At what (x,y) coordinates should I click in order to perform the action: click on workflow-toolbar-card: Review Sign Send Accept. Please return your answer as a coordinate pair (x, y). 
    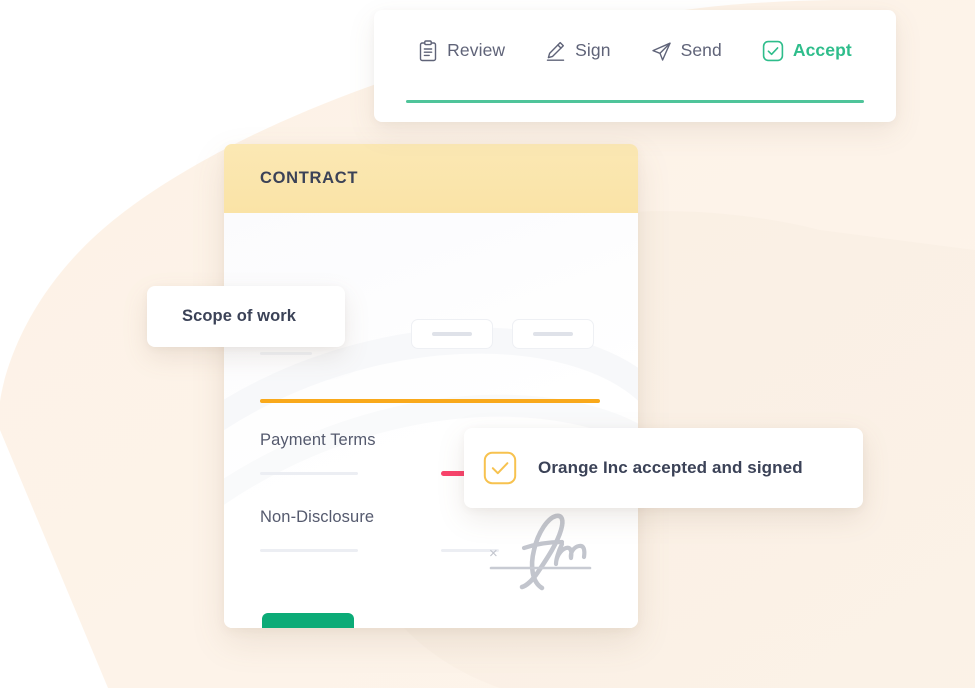
    Looking at the image, I should click on (635, 66).